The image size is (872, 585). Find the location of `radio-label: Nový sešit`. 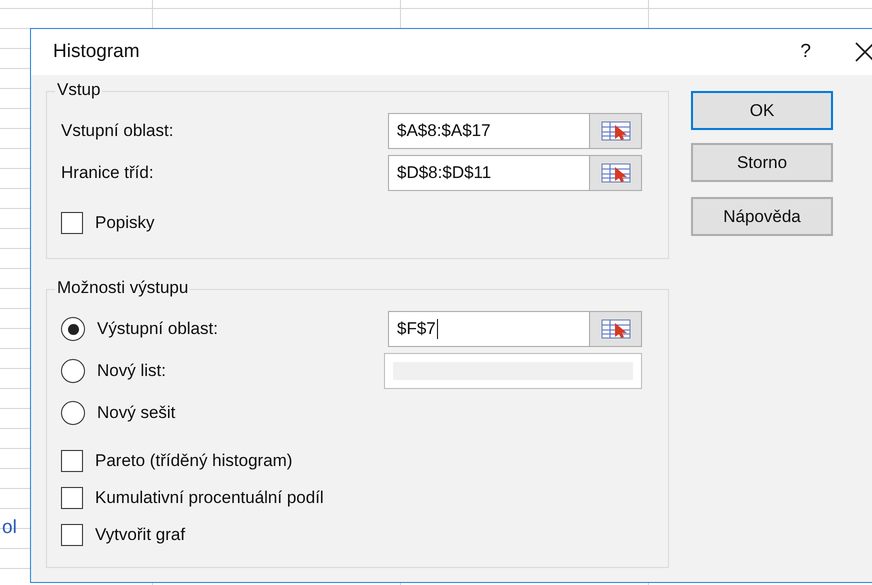

radio-label: Nový sešit is located at coordinates (136, 413).